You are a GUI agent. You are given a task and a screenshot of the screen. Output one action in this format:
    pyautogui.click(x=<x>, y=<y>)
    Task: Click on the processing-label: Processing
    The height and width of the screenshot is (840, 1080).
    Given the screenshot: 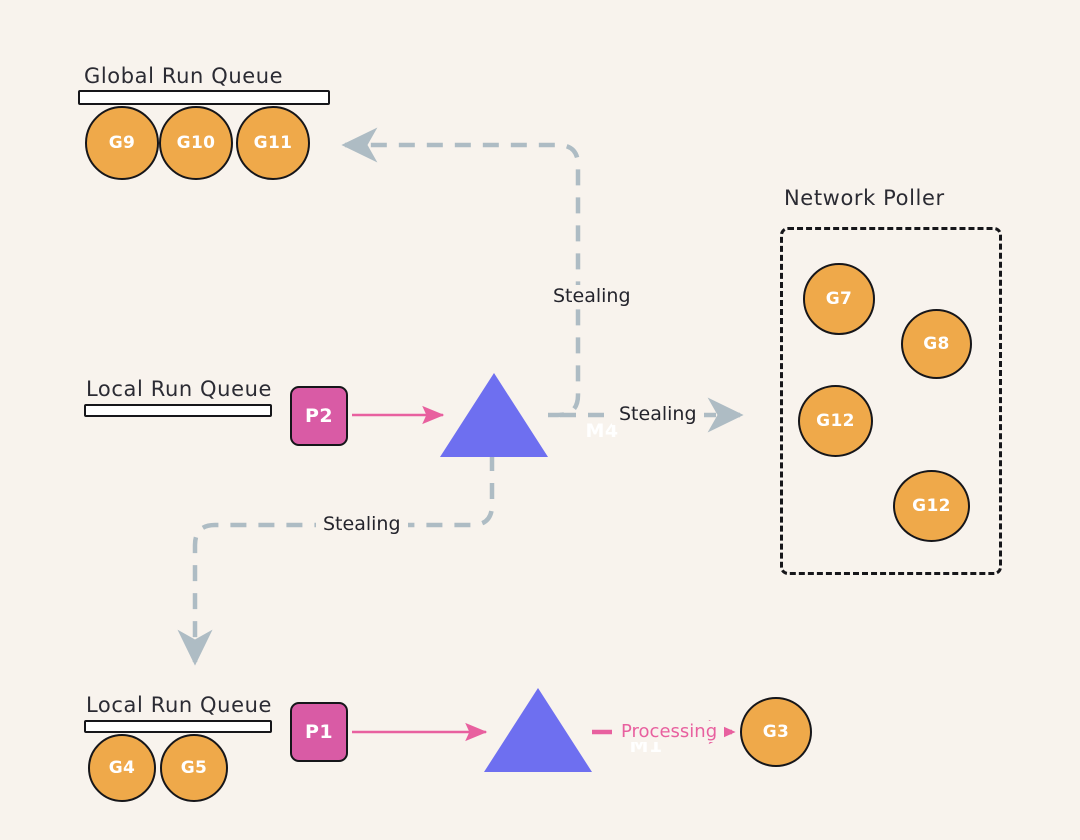 What is the action you would take?
    pyautogui.click(x=669, y=731)
    